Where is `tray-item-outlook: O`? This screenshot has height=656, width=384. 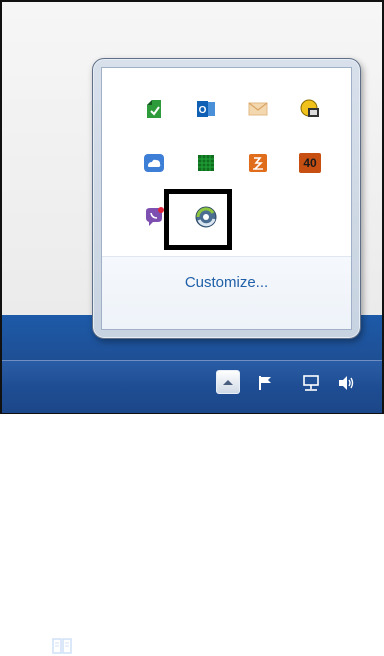 tray-item-outlook: O is located at coordinates (206, 109).